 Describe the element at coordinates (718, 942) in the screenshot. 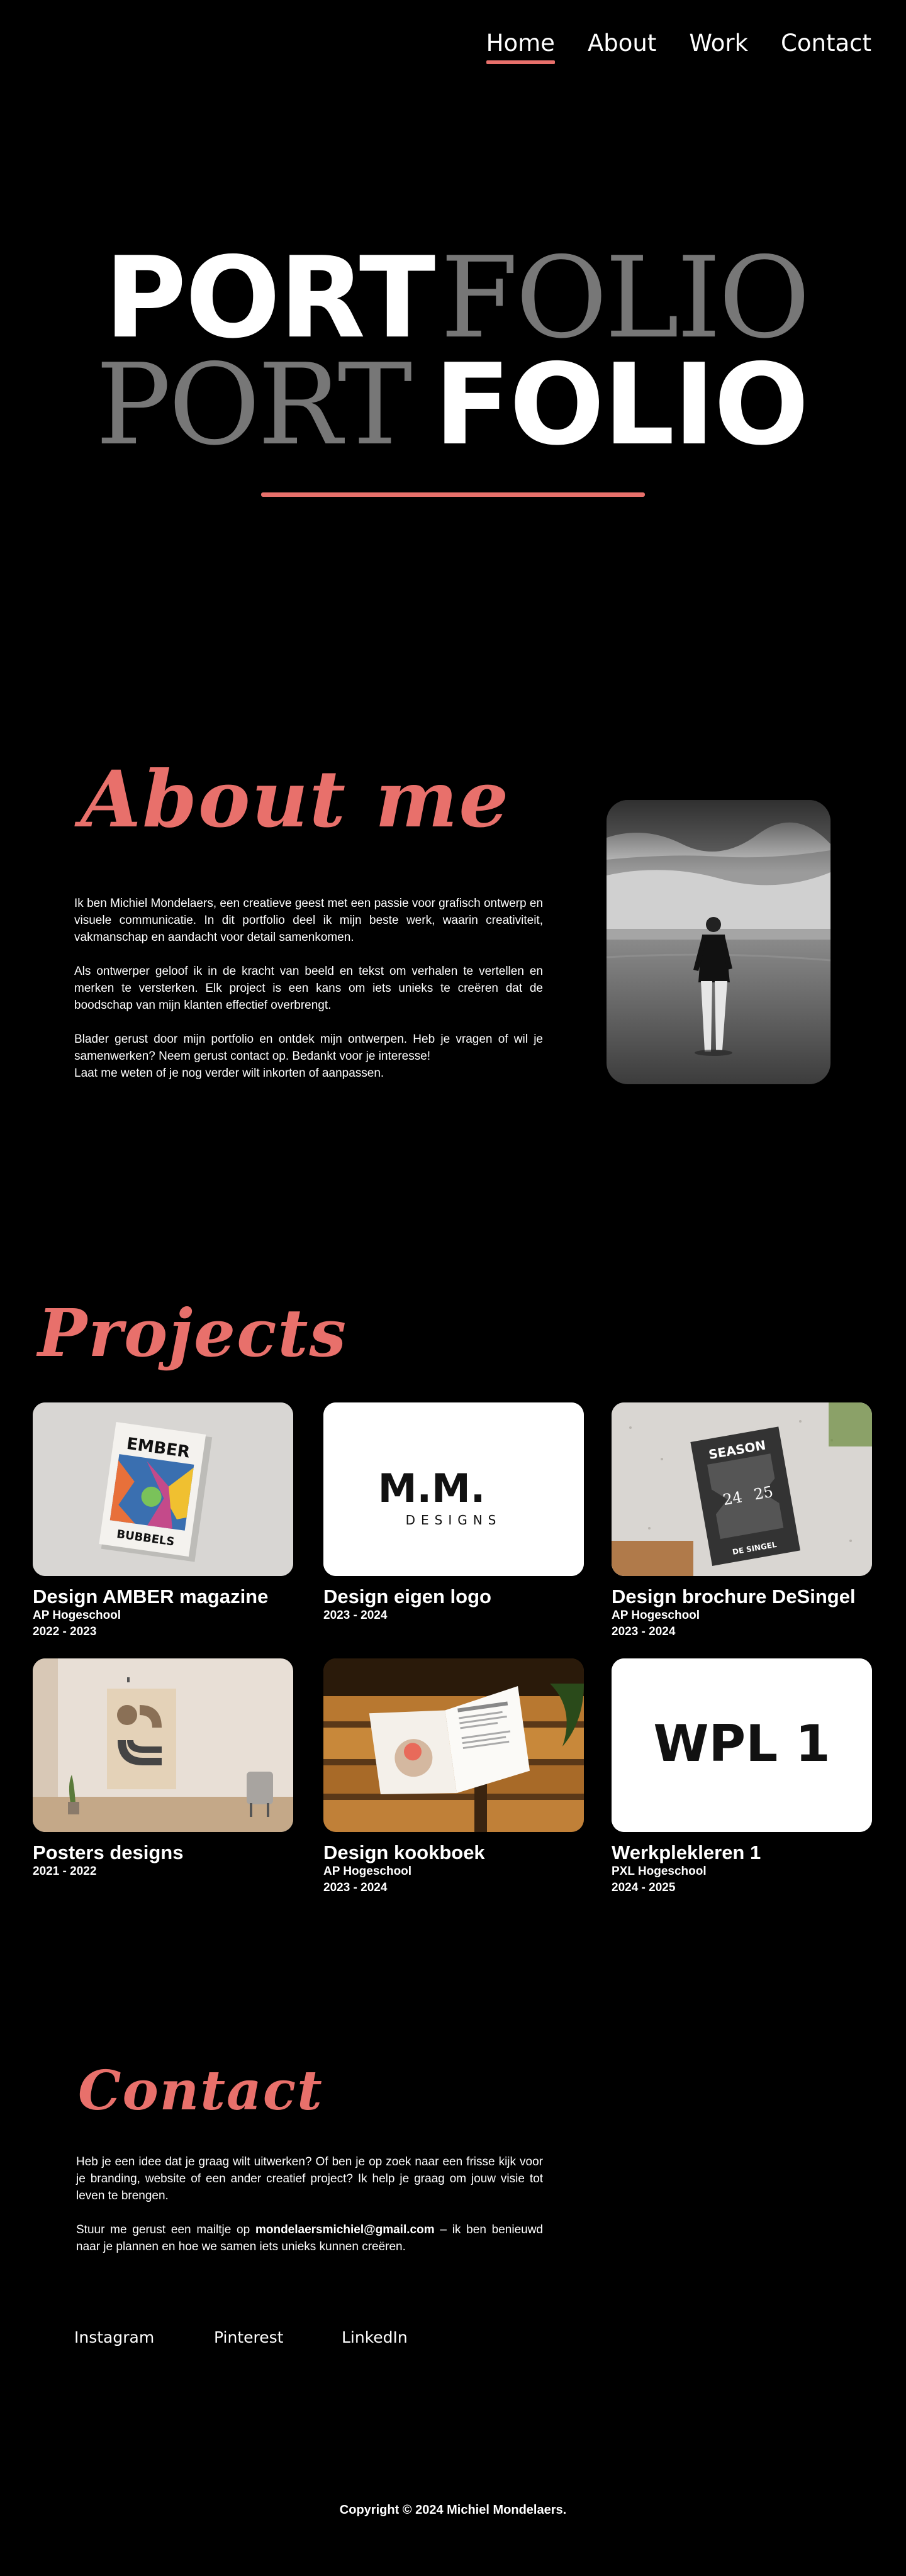

I see `profile-photo` at that location.